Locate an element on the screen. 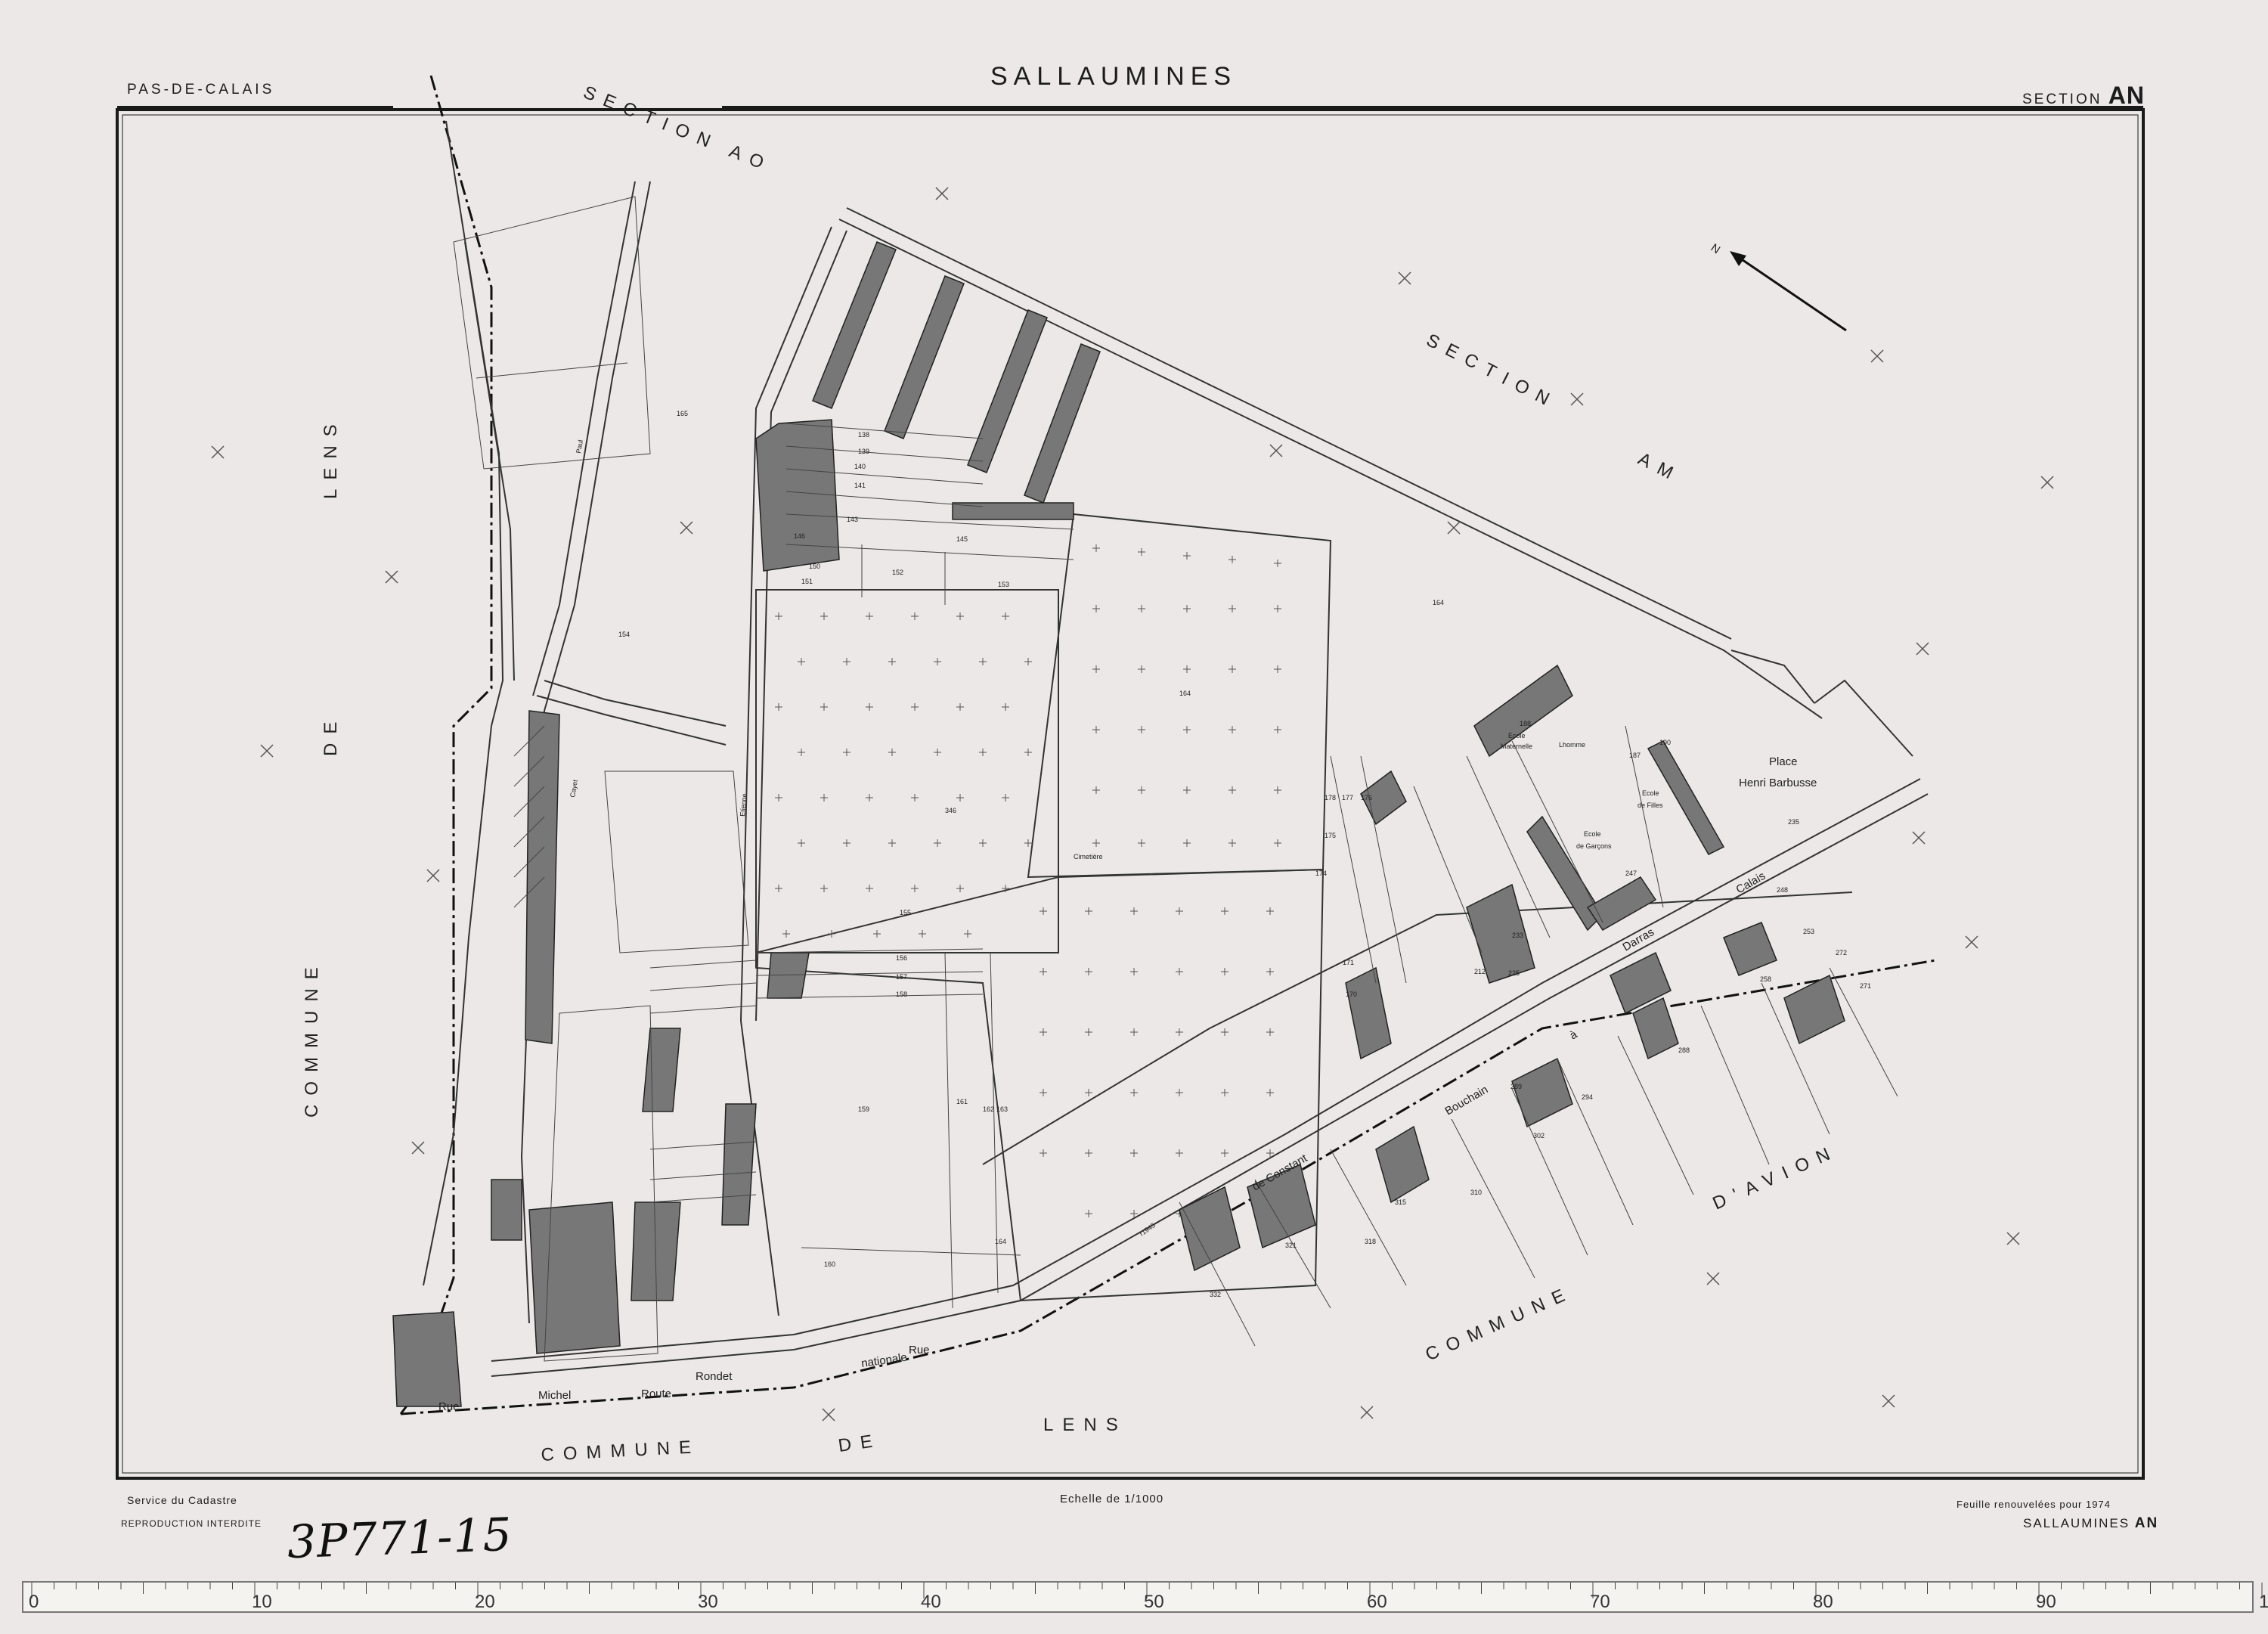  measuring-ruler: 0 10 20 30 40 50 60 70 80 90 1m is located at coordinates (1145, 1597).